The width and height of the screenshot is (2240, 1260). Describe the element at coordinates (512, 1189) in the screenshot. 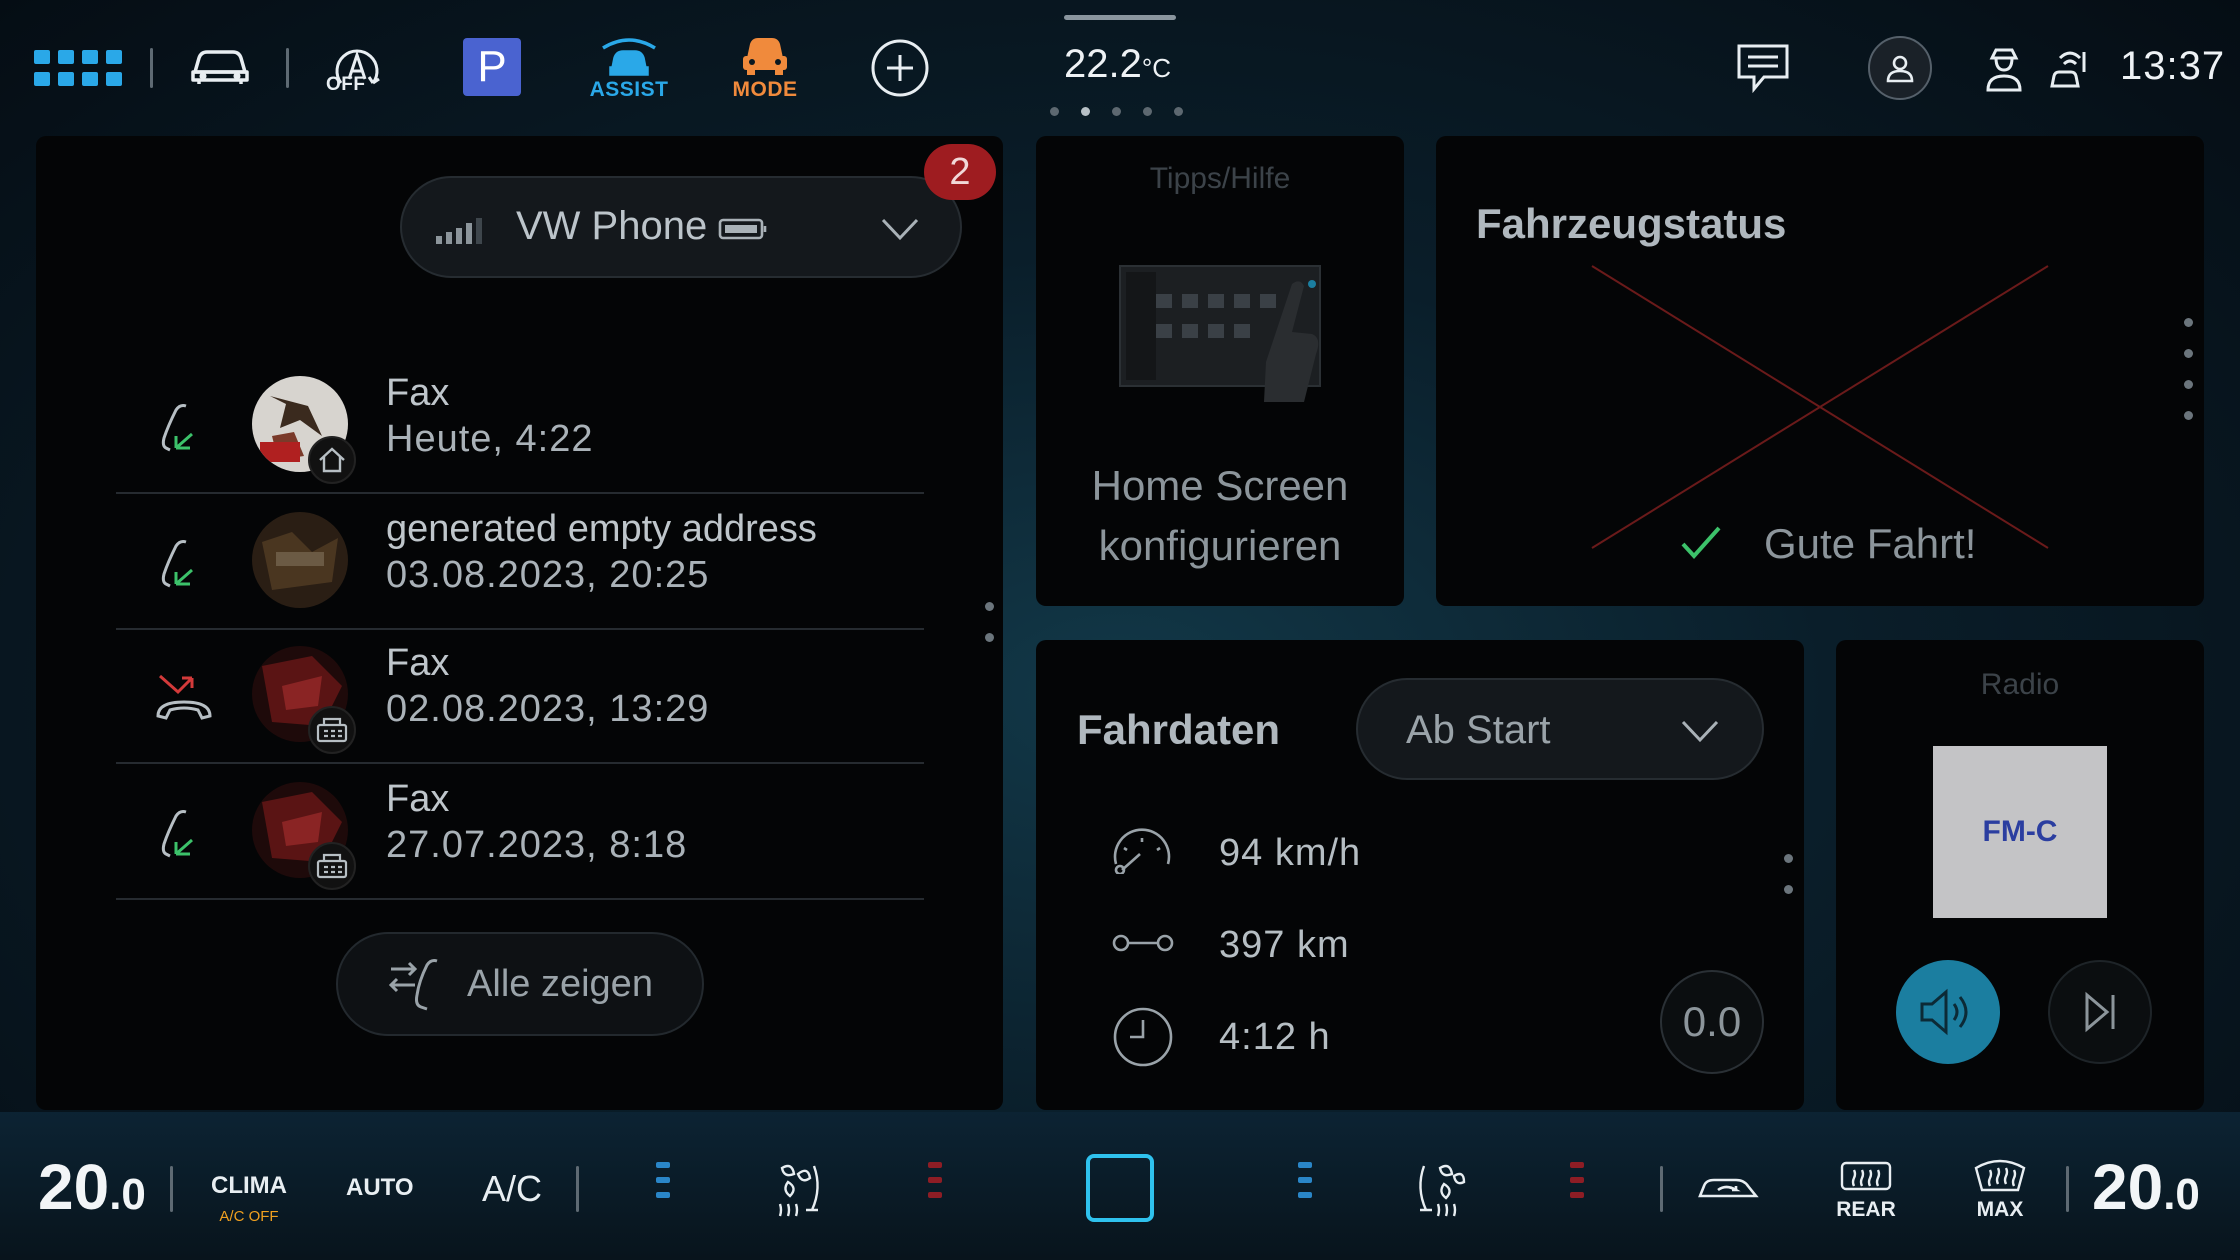

I see `ac-button: A/C` at that location.